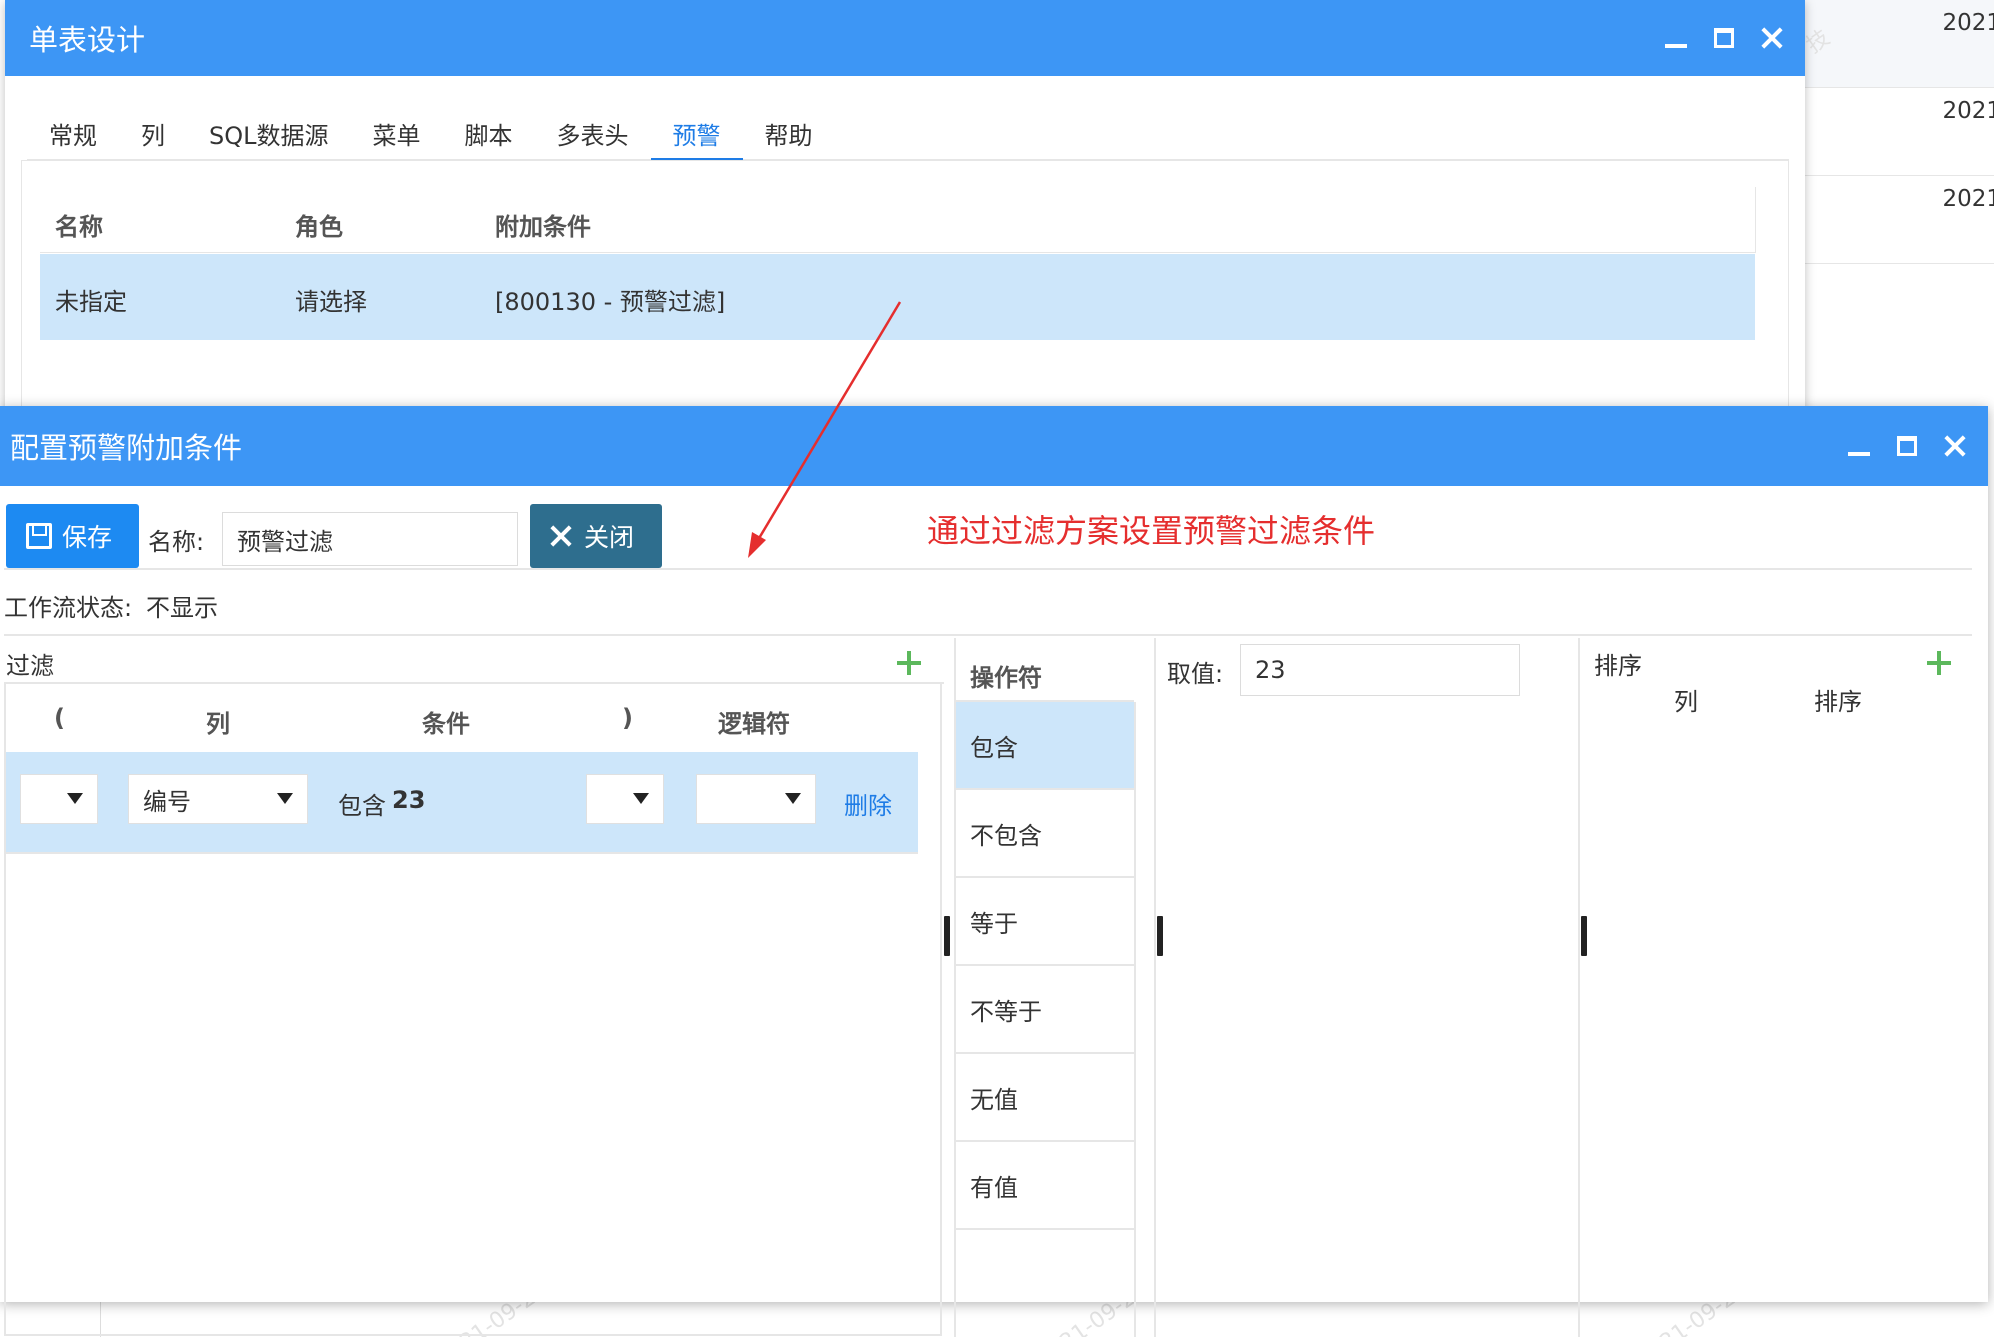  Describe the element at coordinates (988, 569) in the screenshot. I see `toolbar-divider` at that location.